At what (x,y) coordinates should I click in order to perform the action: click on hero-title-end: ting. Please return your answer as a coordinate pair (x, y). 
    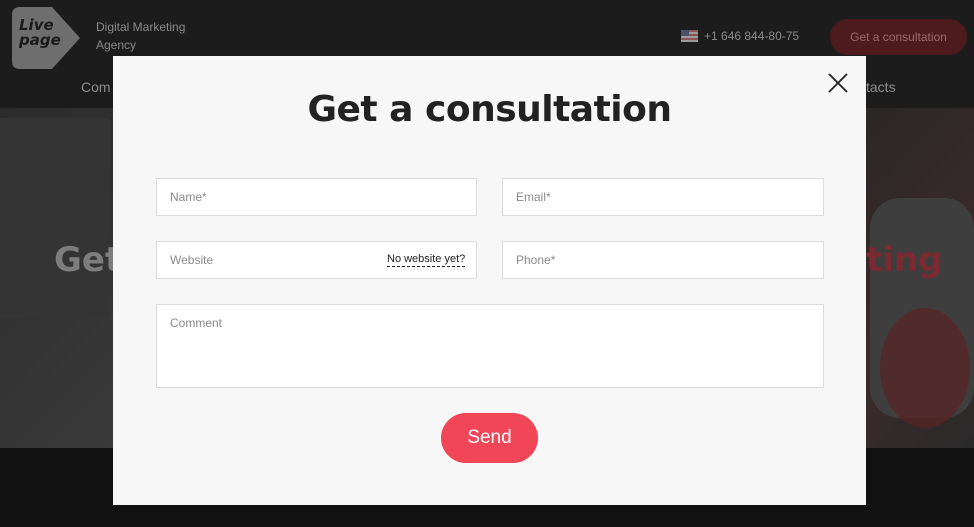
    Looking at the image, I should click on (904, 260).